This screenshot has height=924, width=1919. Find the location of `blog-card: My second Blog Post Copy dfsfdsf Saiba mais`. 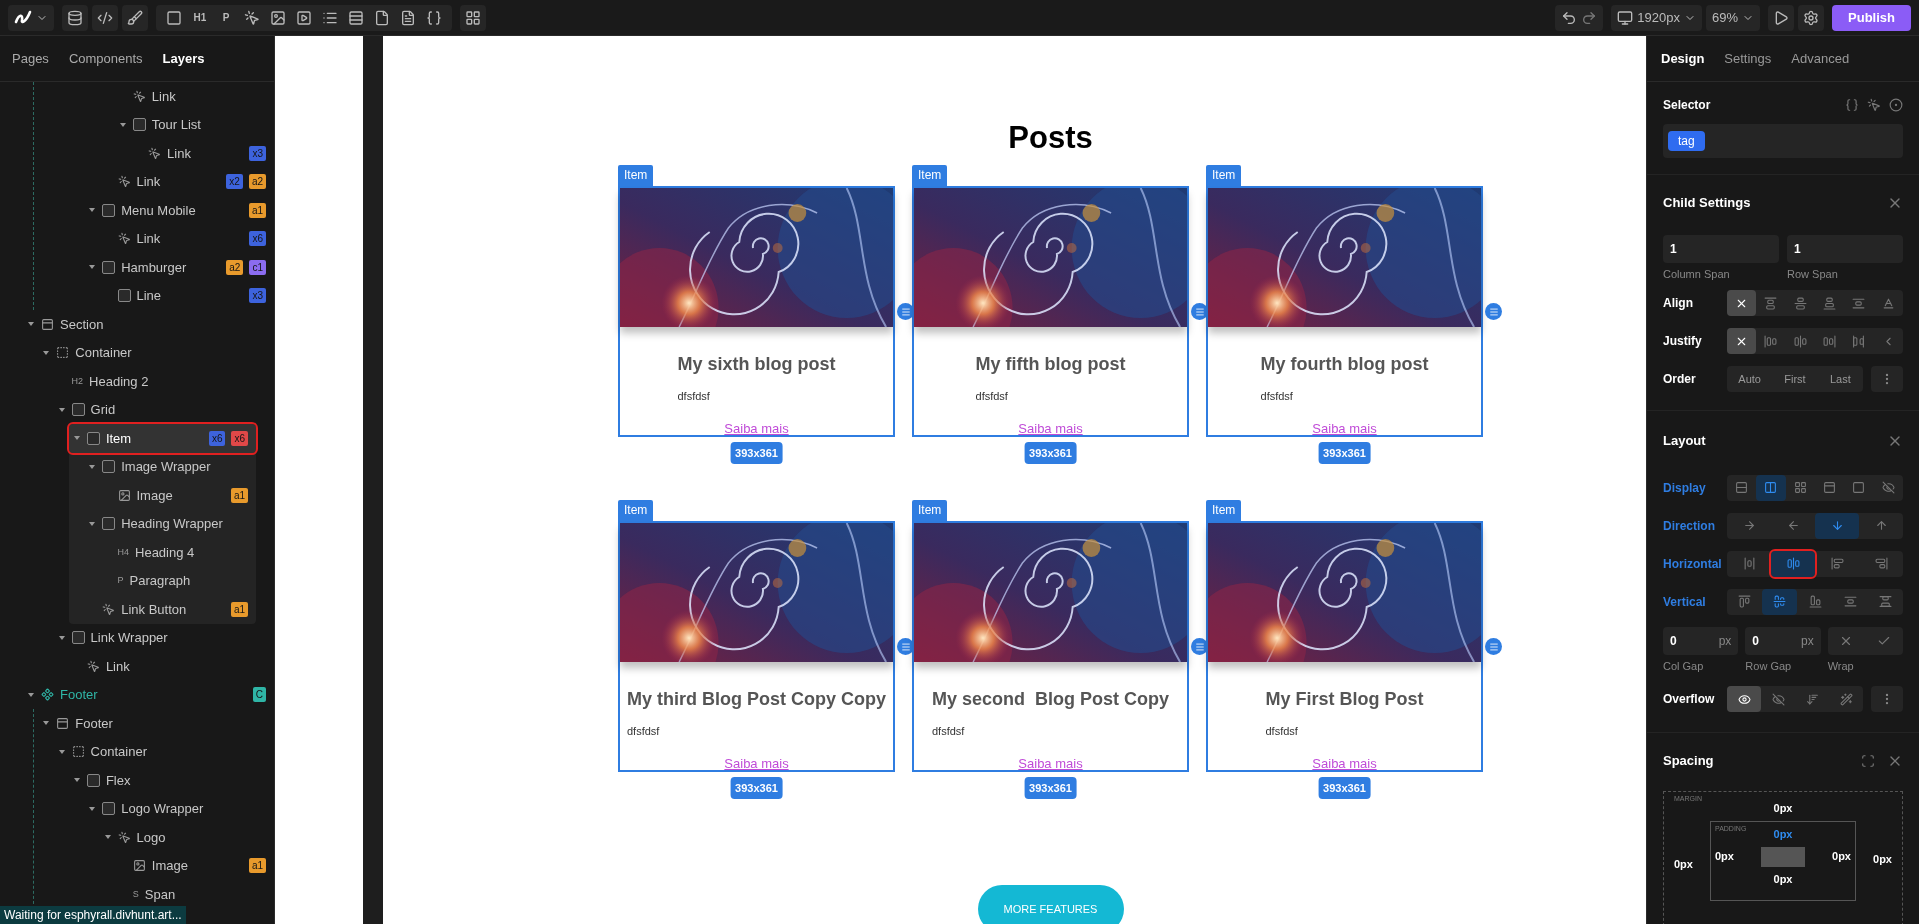

blog-card: My second Blog Post Copy dfsfdsf Saiba mais is located at coordinates (1050, 646).